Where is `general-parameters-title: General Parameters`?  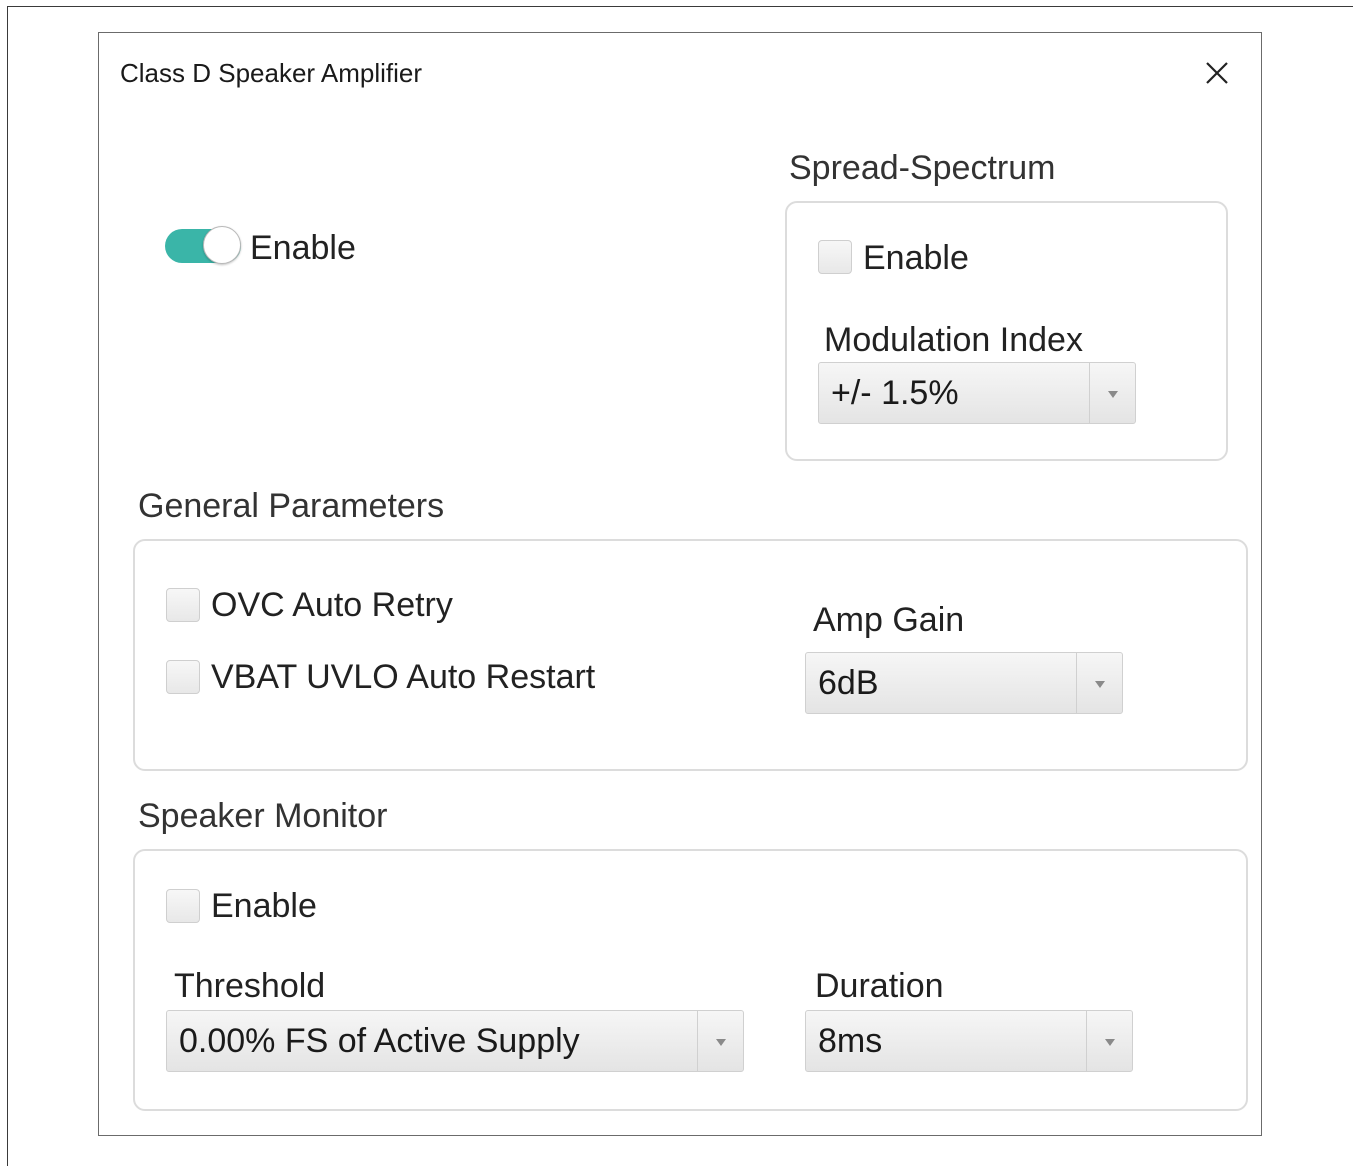
general-parameters-title: General Parameters is located at coordinates (291, 506).